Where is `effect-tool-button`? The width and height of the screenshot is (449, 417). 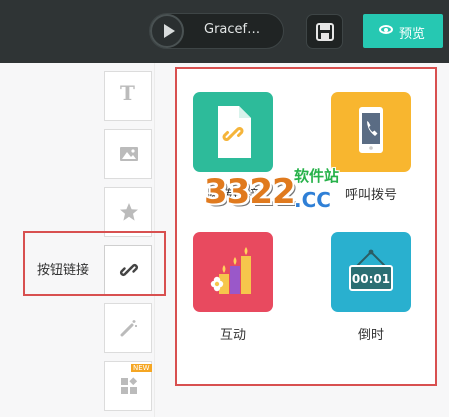 effect-tool-button is located at coordinates (128, 328).